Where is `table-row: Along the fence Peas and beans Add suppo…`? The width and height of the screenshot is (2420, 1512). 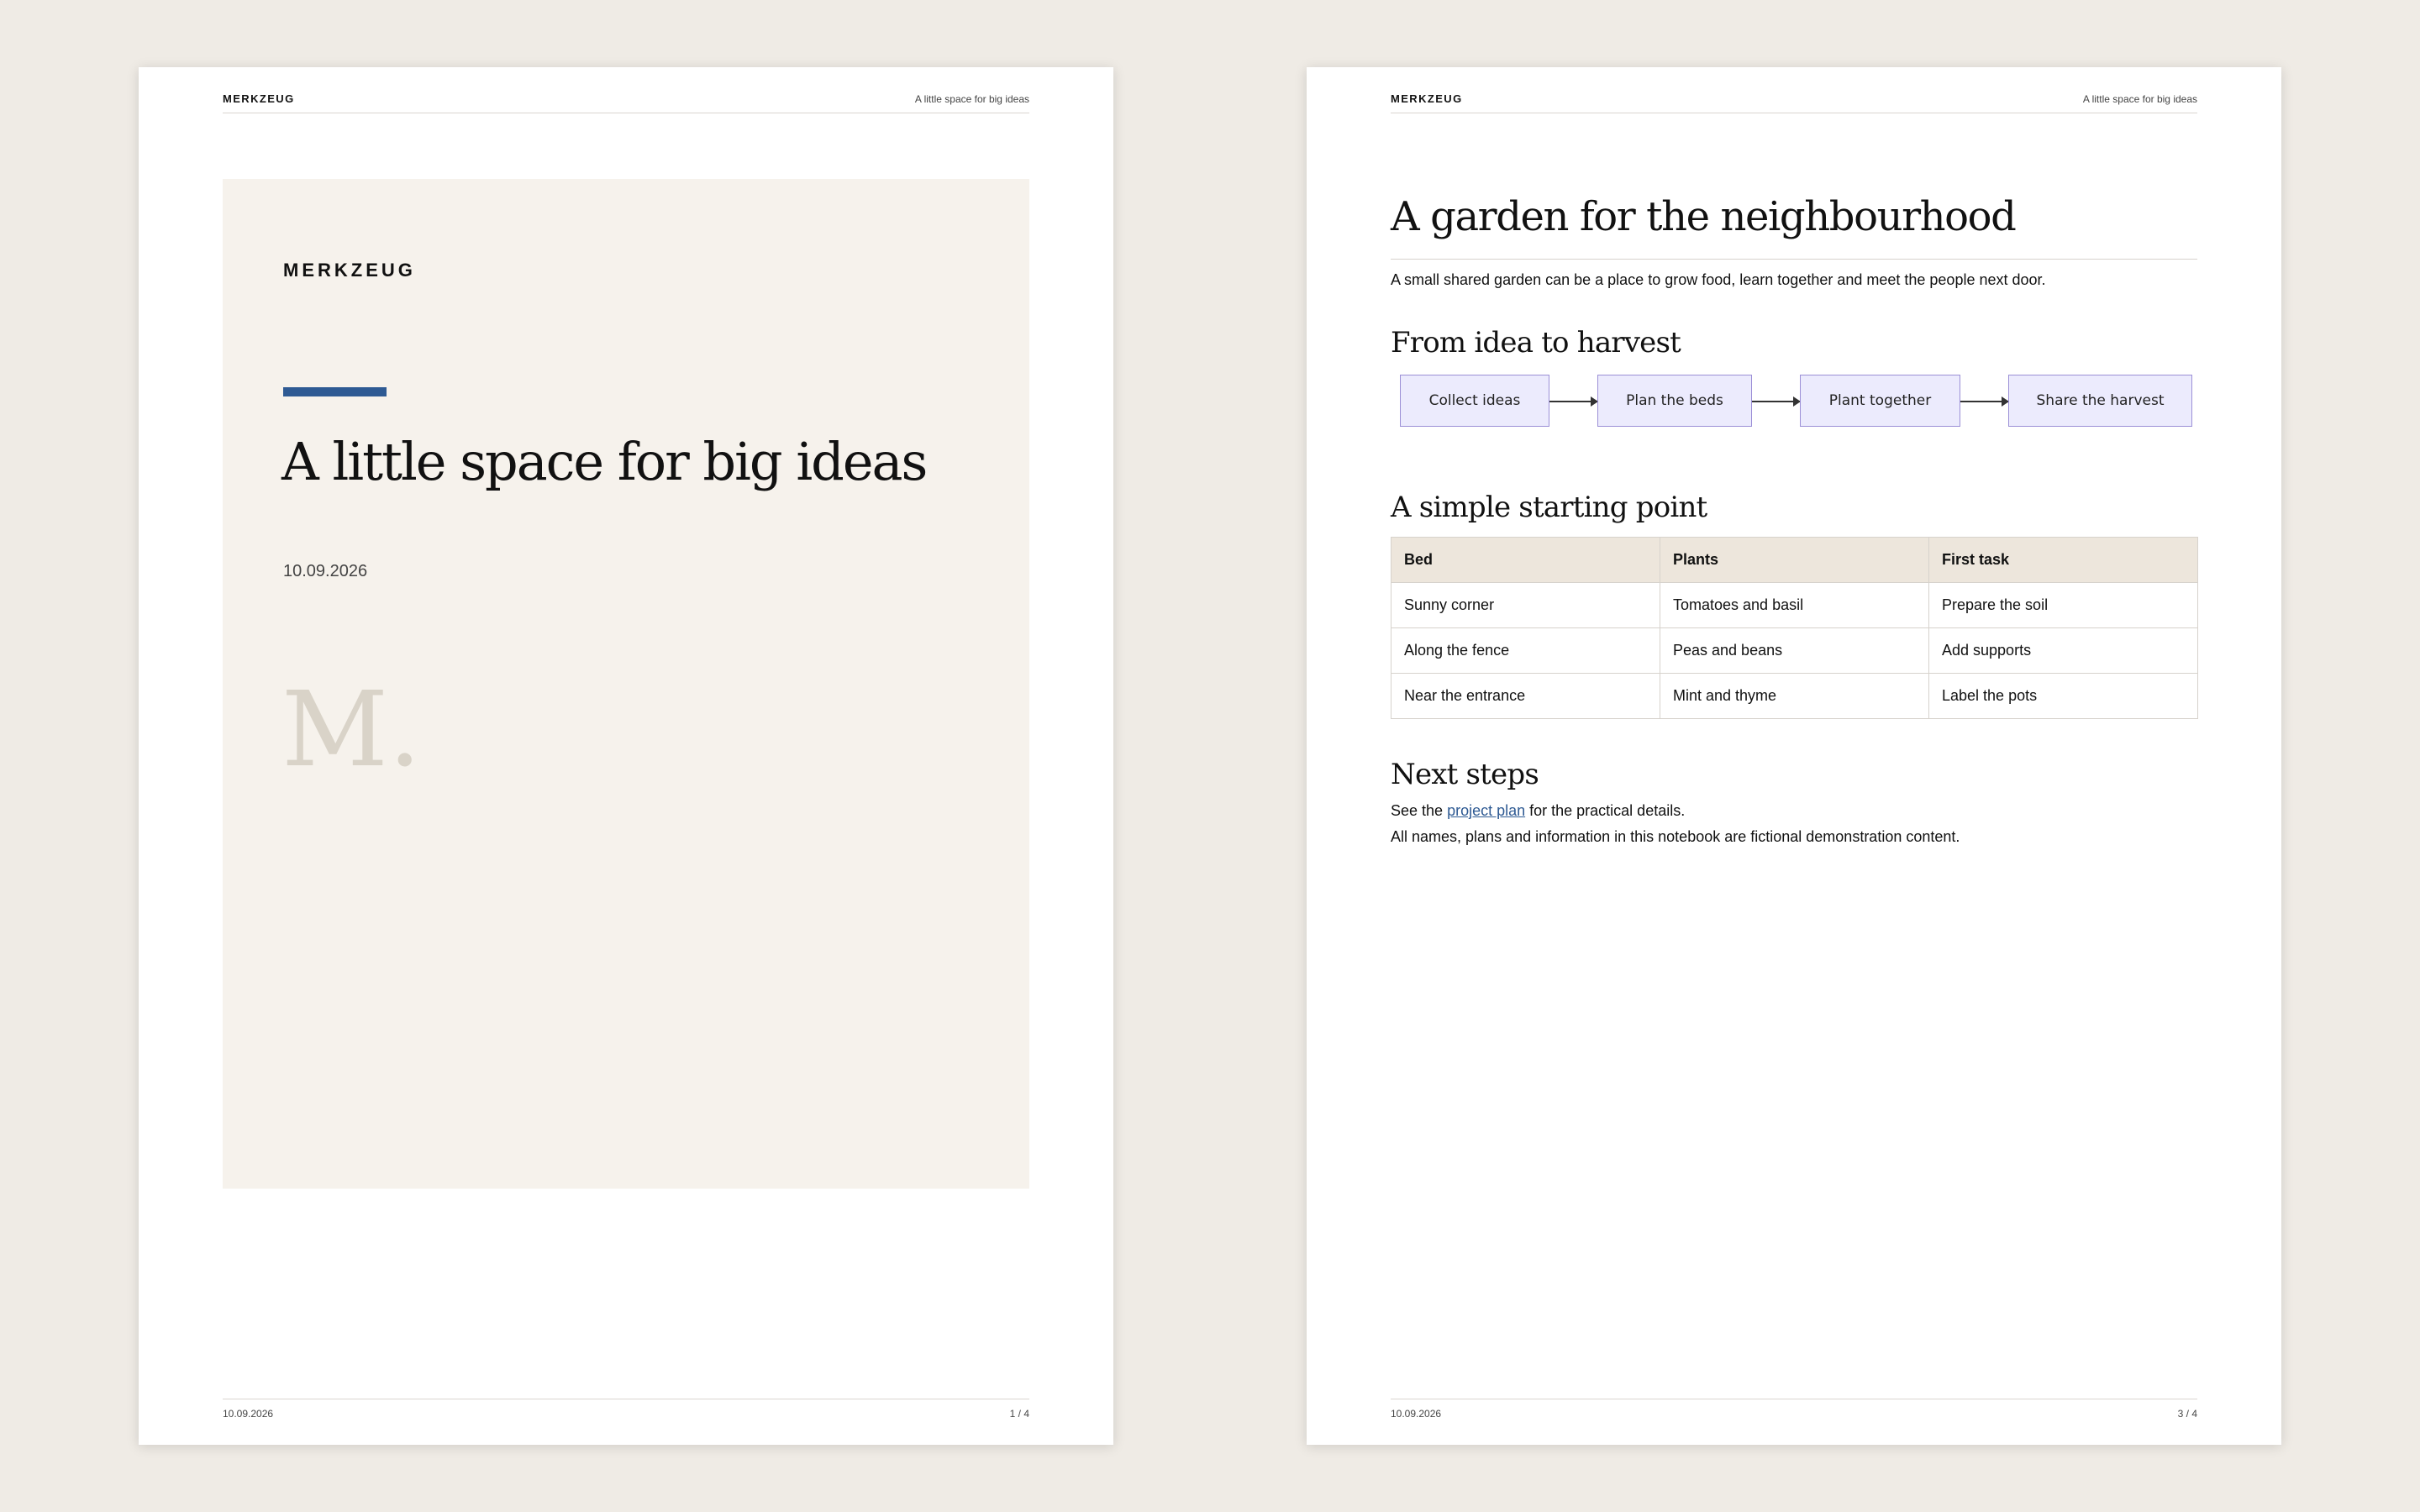
table-row: Along the fence Peas and beans Add suppo… is located at coordinates (1795, 651).